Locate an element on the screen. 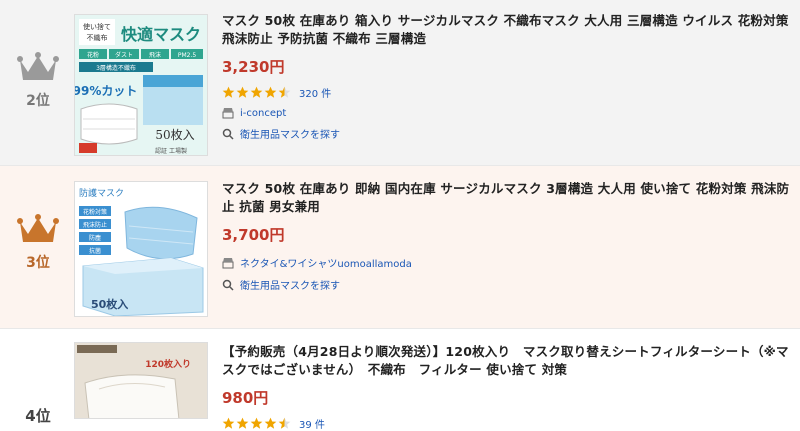 This screenshot has height=431, width=800. svg-text: 99%カット is located at coordinates (106, 91).